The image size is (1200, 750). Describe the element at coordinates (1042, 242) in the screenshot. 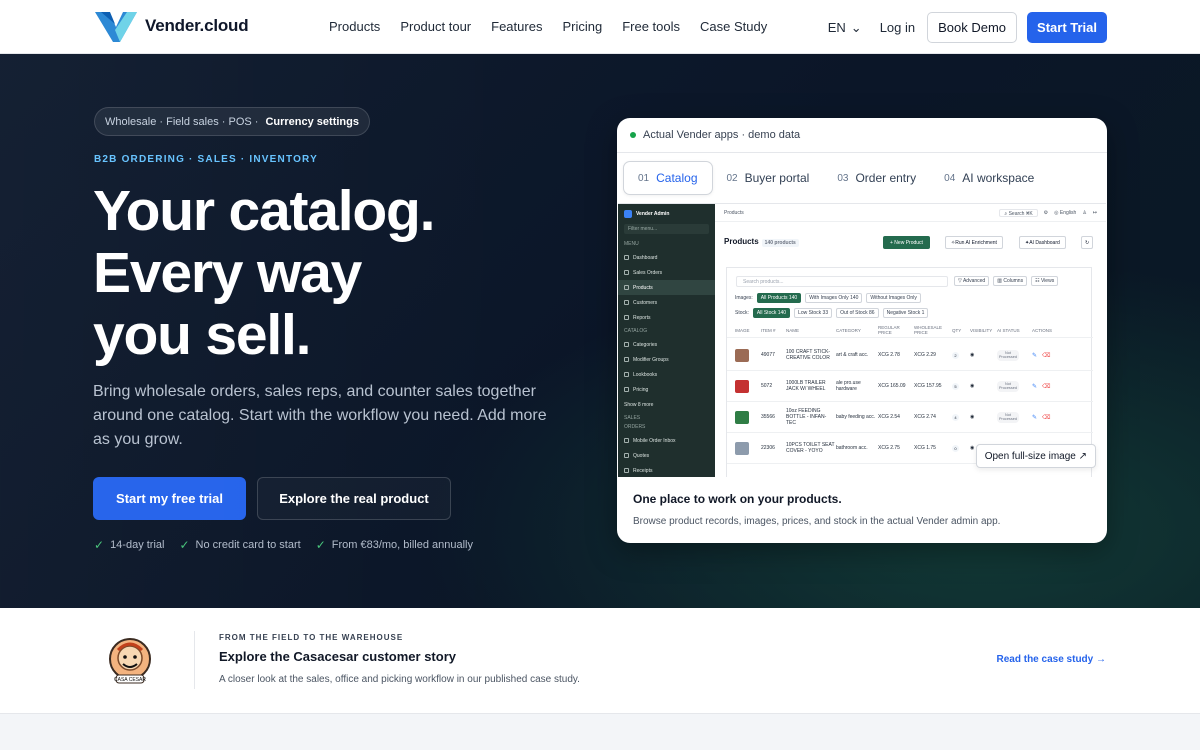

I see `ai-dashboard-button: ✦ AI Dashboard` at that location.